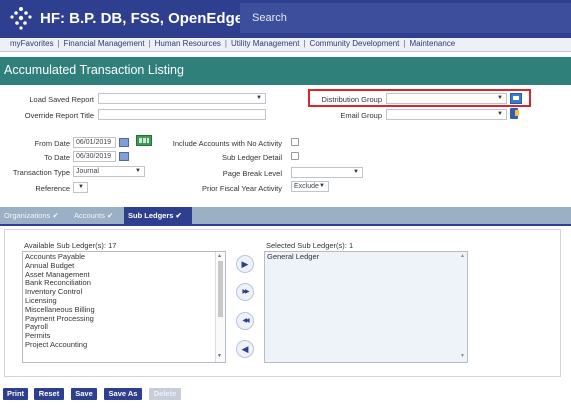  What do you see at coordinates (265, 43) in the screenshot?
I see `nav-item-utility: Utility Management` at bounding box center [265, 43].